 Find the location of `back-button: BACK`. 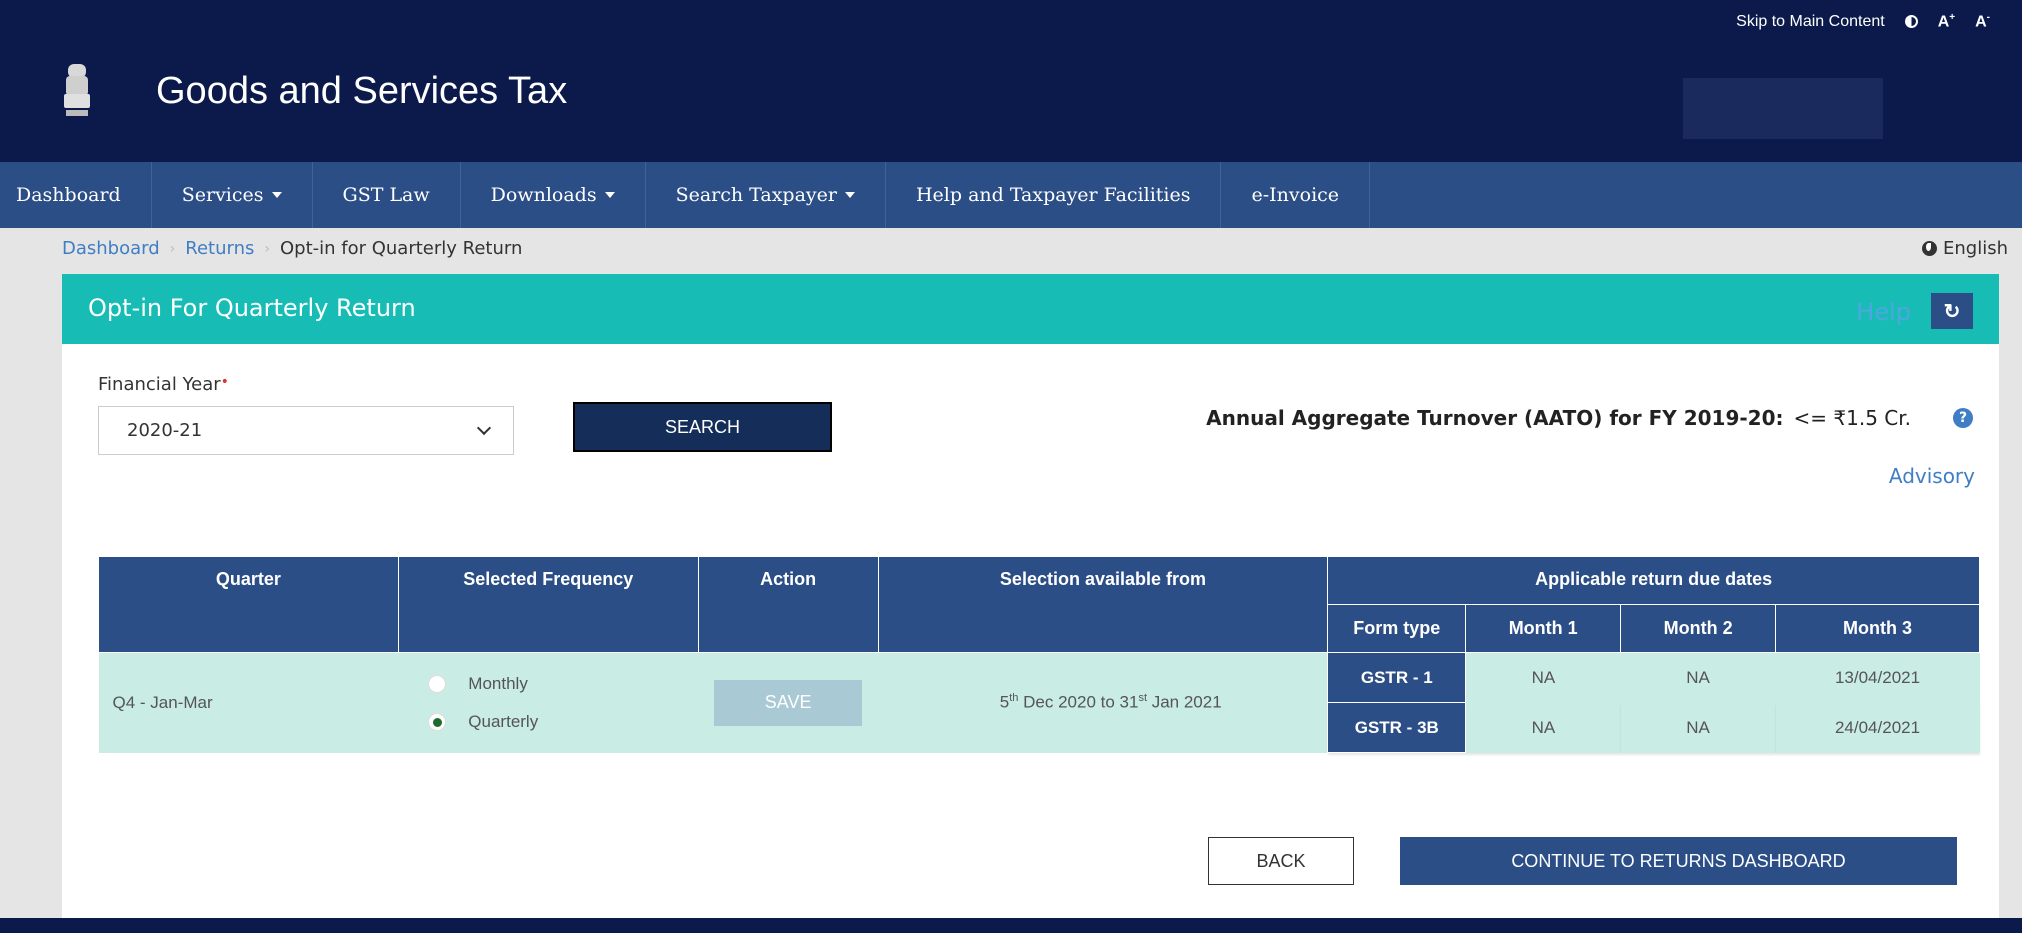

back-button: BACK is located at coordinates (1281, 861).